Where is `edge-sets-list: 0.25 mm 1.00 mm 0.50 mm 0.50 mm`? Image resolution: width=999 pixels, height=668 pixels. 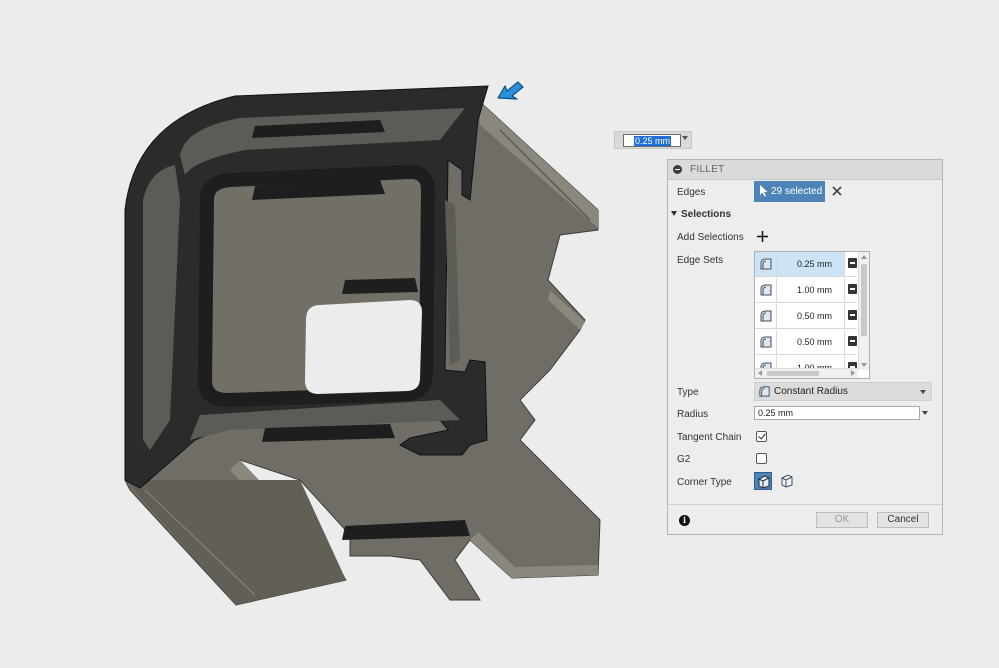
edge-sets-list: 0.25 mm 1.00 mm 0.50 mm 0.50 mm is located at coordinates (812, 315).